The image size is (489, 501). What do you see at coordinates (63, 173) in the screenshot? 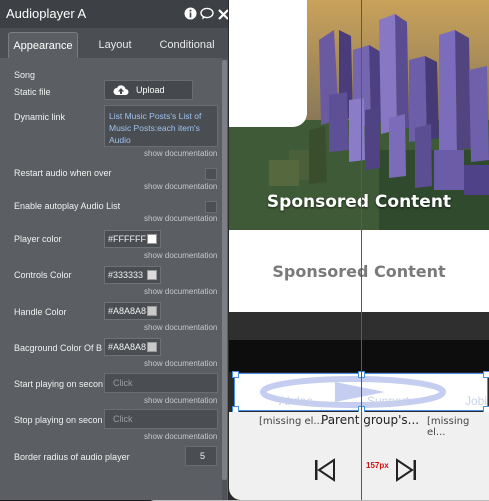
I see `restart-audio-label: Restart audio when over` at bounding box center [63, 173].